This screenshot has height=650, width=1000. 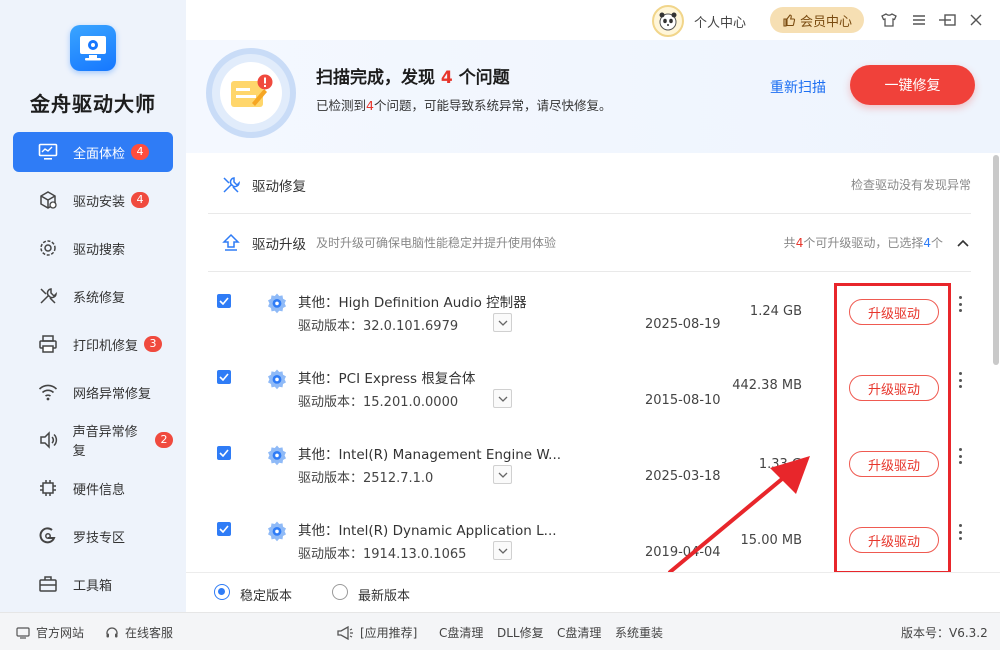 I want to click on driver-version: 驱动版本：2512.7.1.0, so click(x=366, y=478).